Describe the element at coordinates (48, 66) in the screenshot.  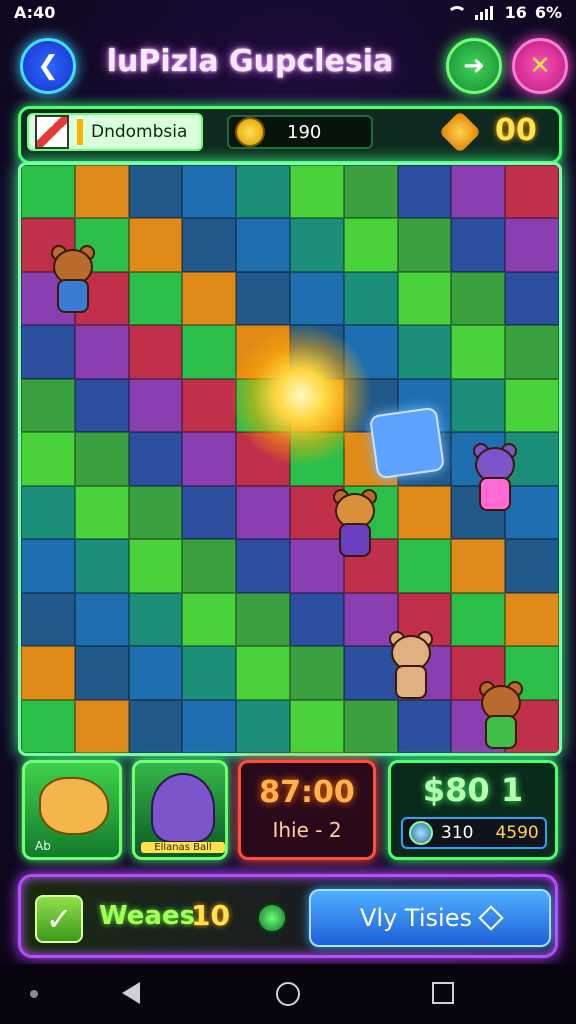
I see `back-button: ❮` at that location.